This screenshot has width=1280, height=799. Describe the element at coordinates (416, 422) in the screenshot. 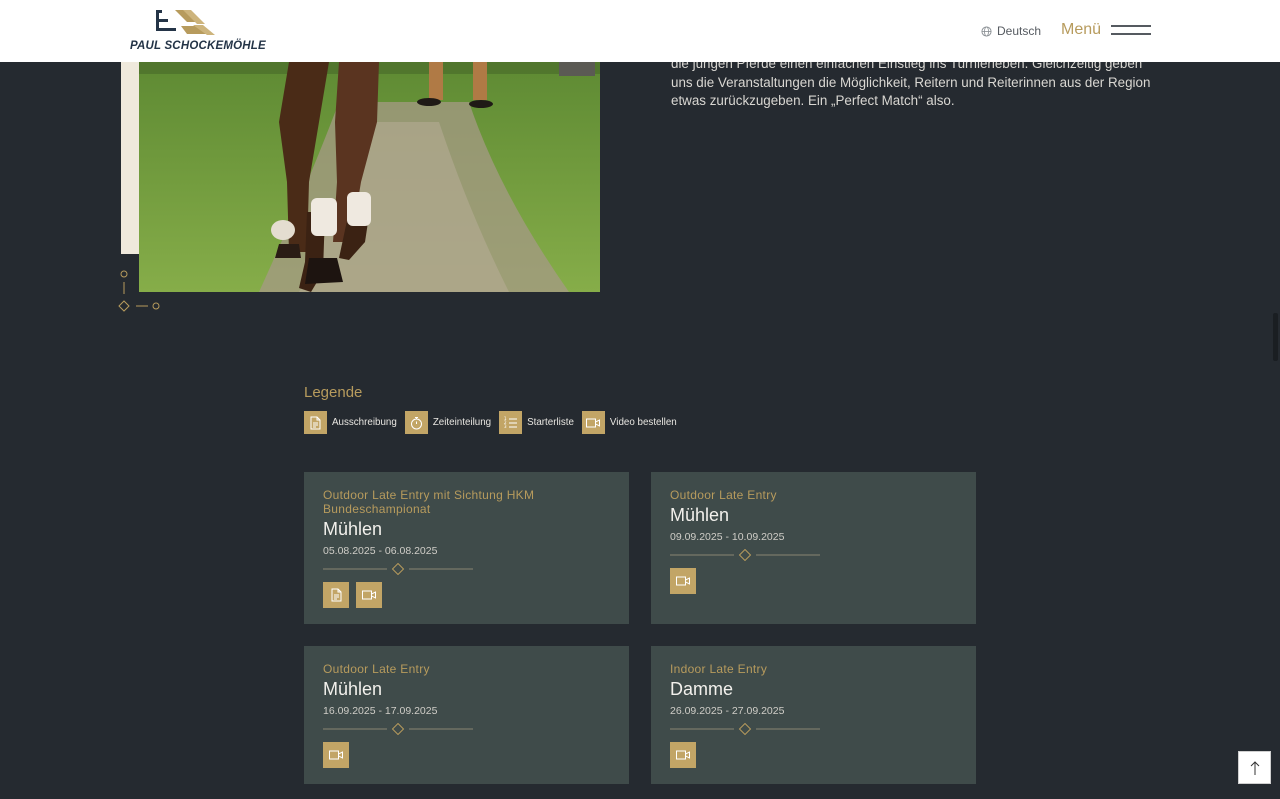

I see `stopwatch-icon` at that location.